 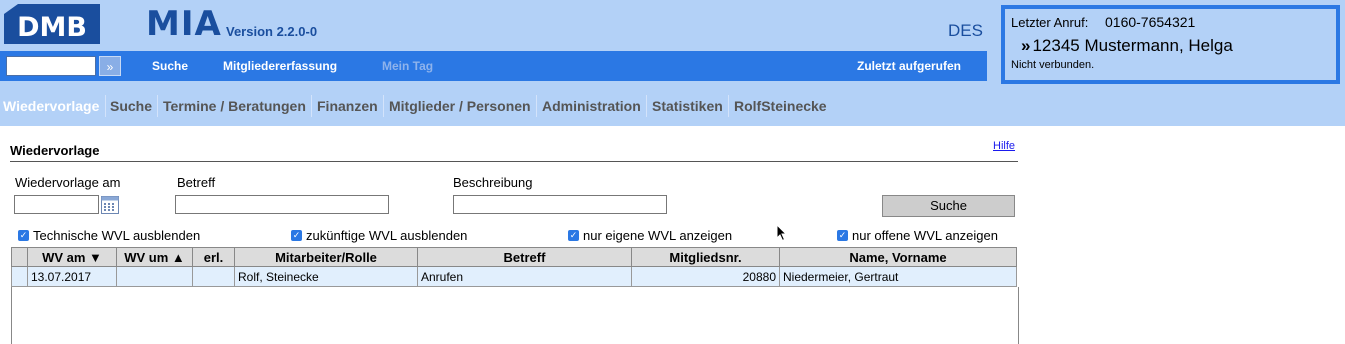 I want to click on help-link: Hilfe, so click(x=1004, y=146).